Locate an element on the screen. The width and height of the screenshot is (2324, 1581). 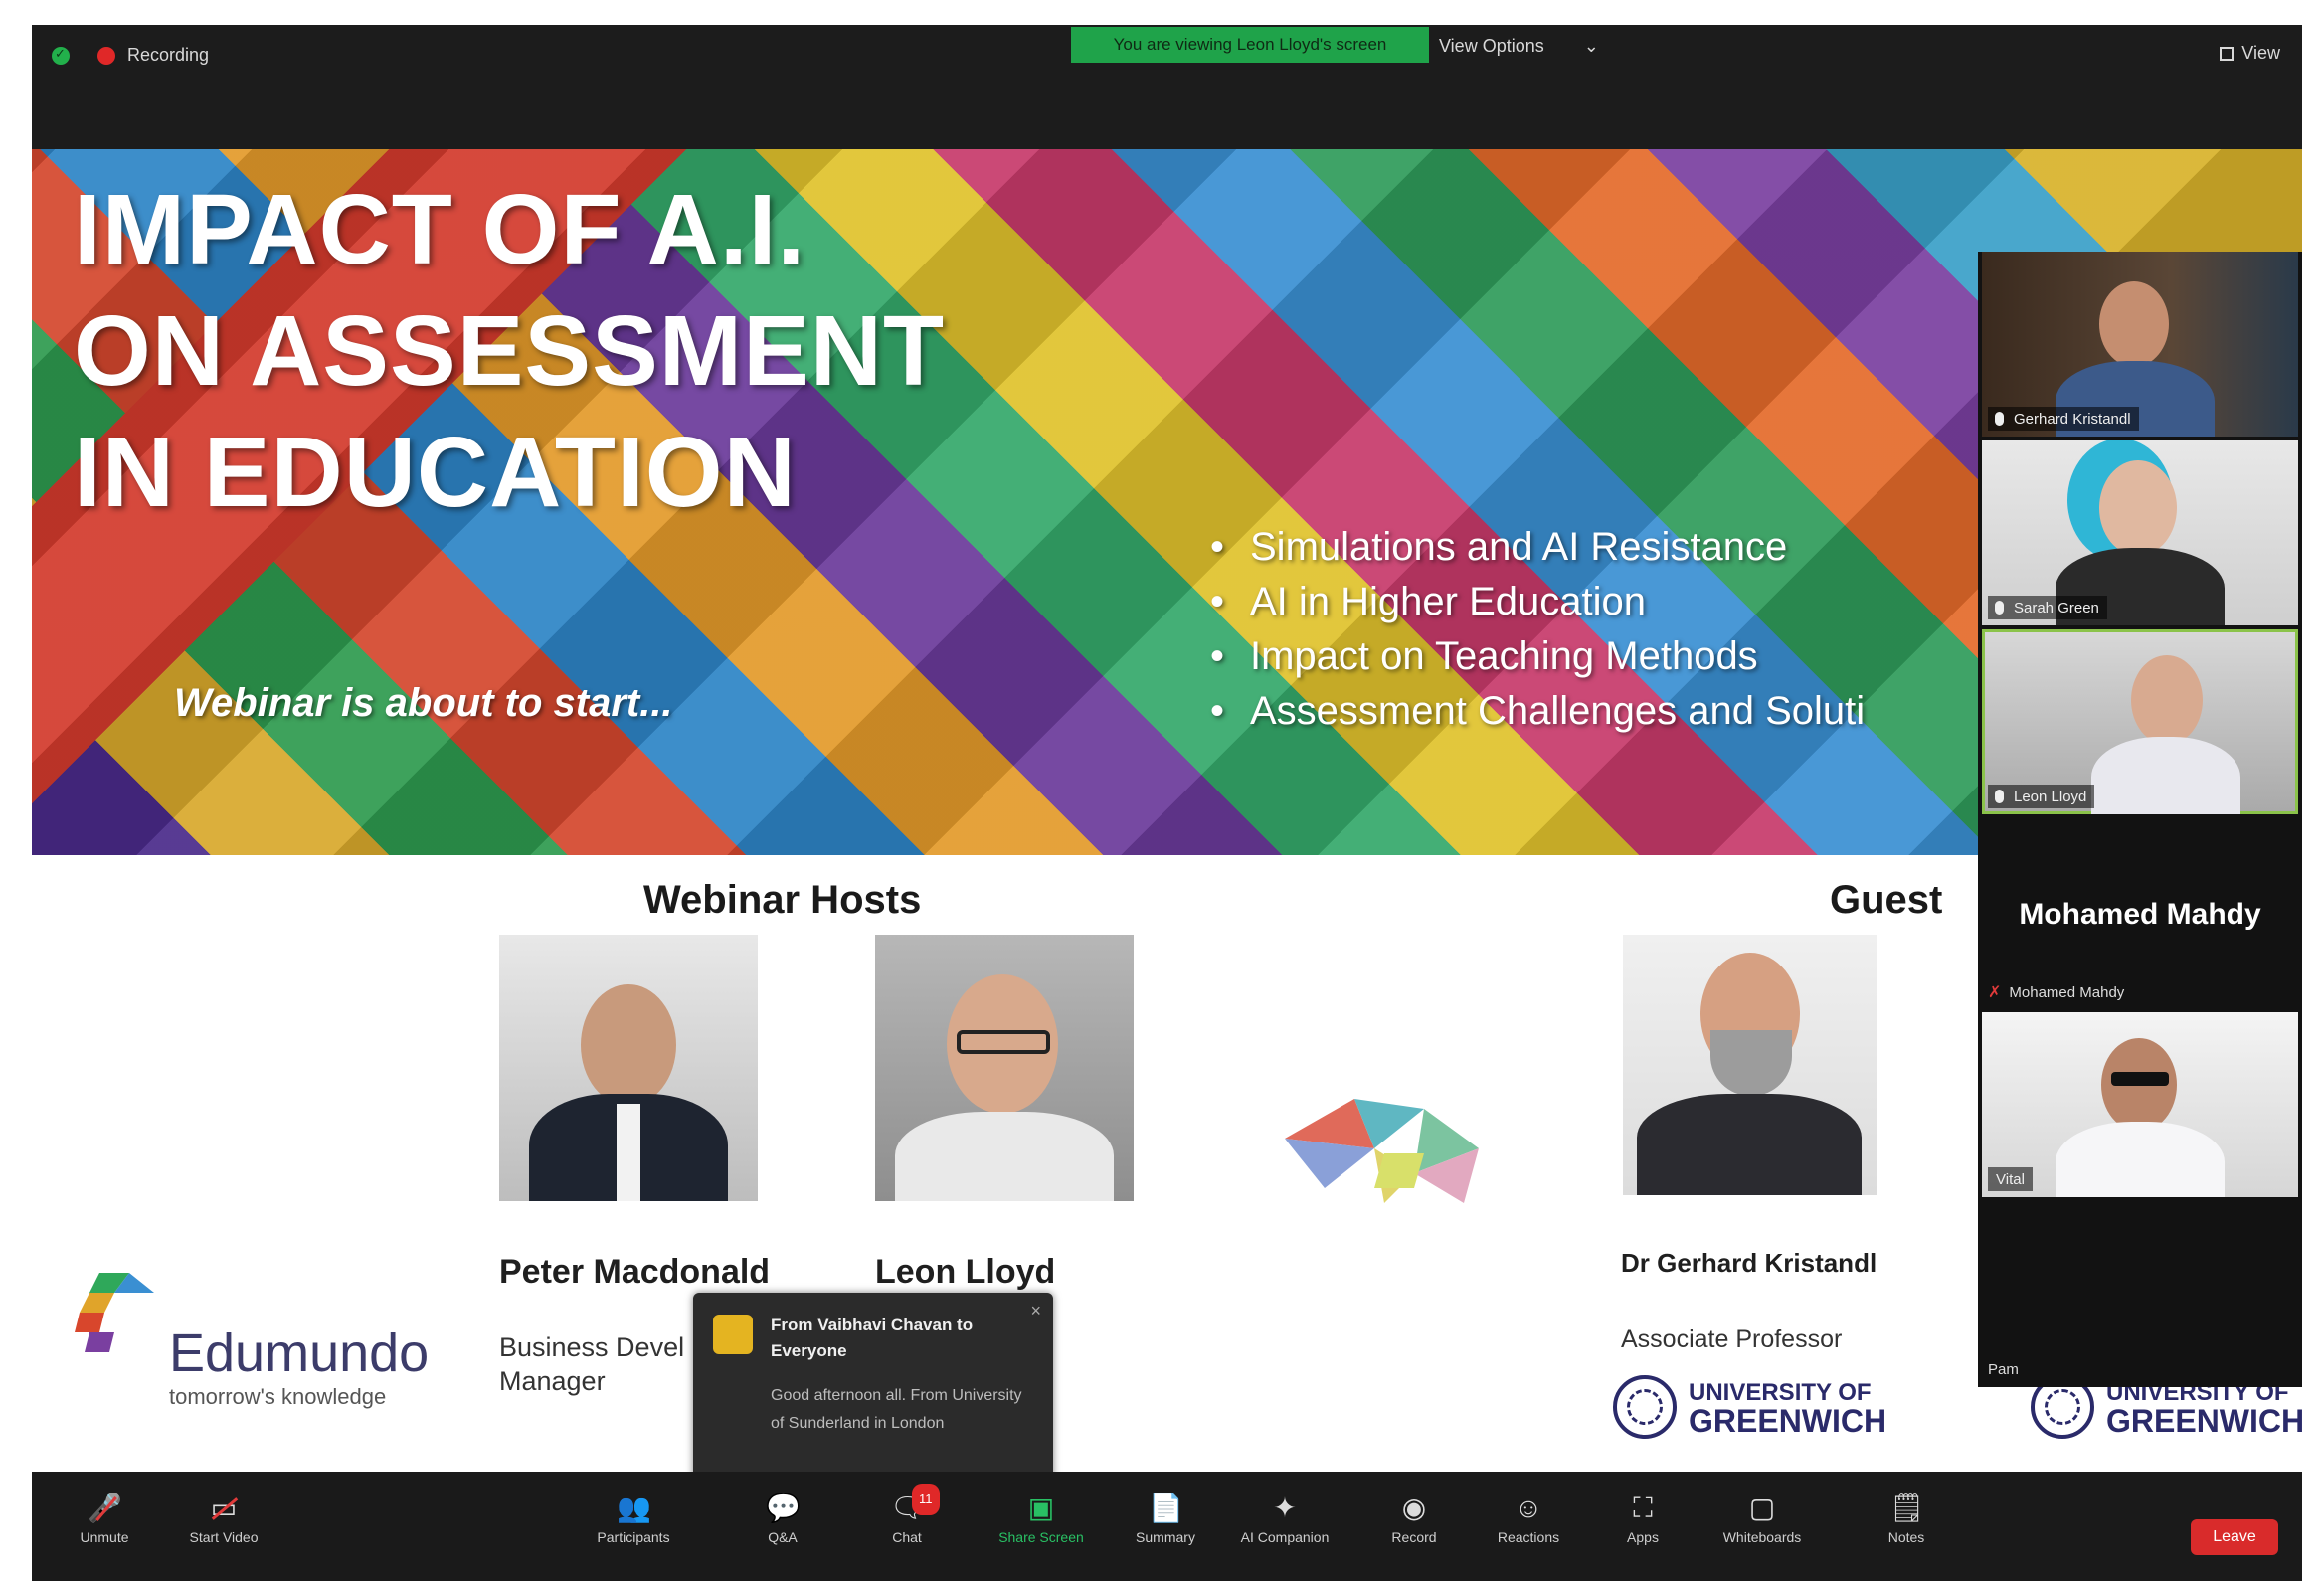
topic-item: AI in Higher Education is located at coordinates (1537, 607).